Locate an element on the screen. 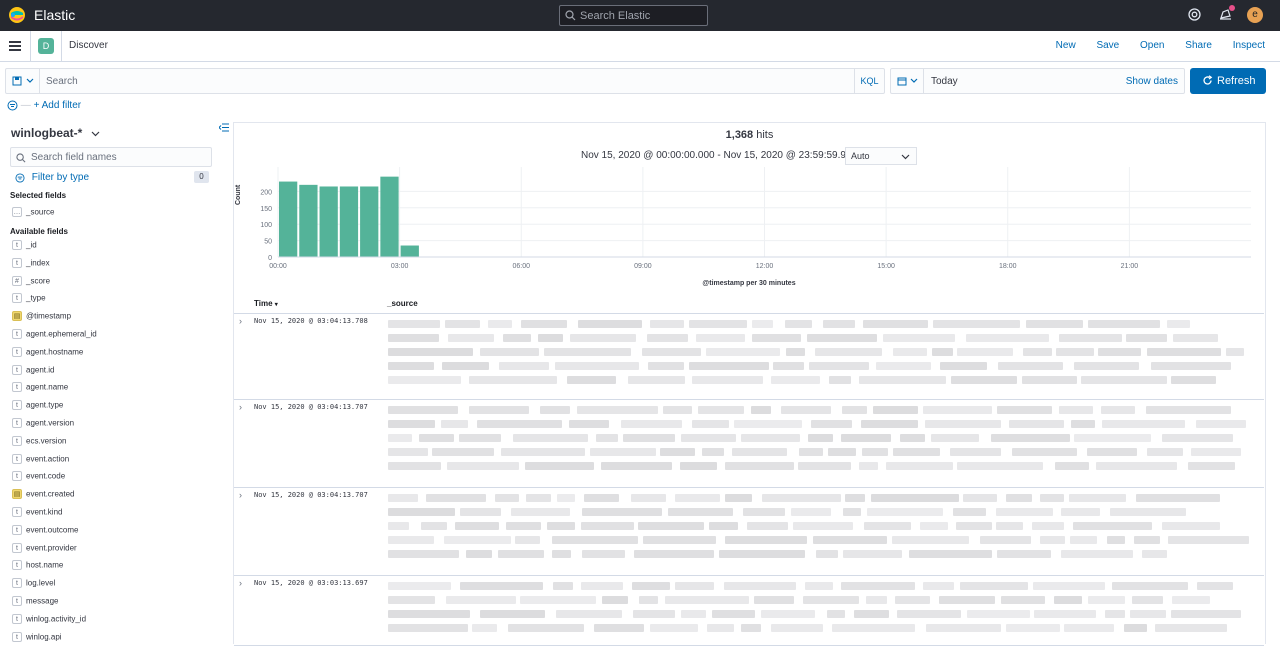 The width and height of the screenshot is (1280, 646). y-axis-label: Count is located at coordinates (238, 194).